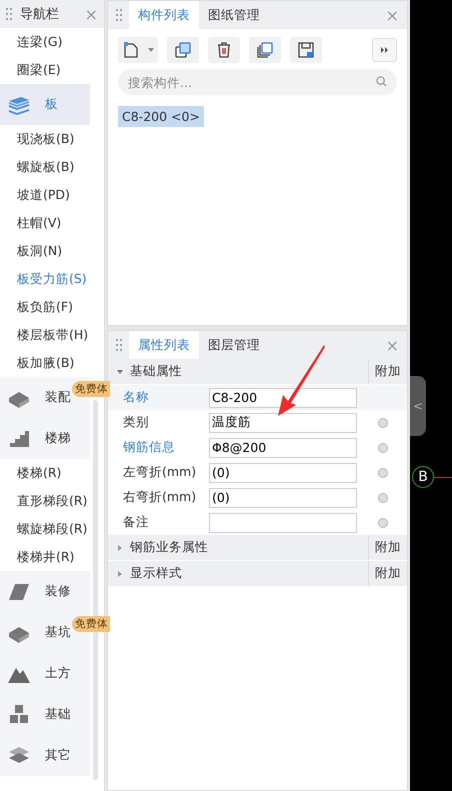 The height and width of the screenshot is (791, 452). What do you see at coordinates (58, 755) in the screenshot?
I see `category-label: 其它` at bounding box center [58, 755].